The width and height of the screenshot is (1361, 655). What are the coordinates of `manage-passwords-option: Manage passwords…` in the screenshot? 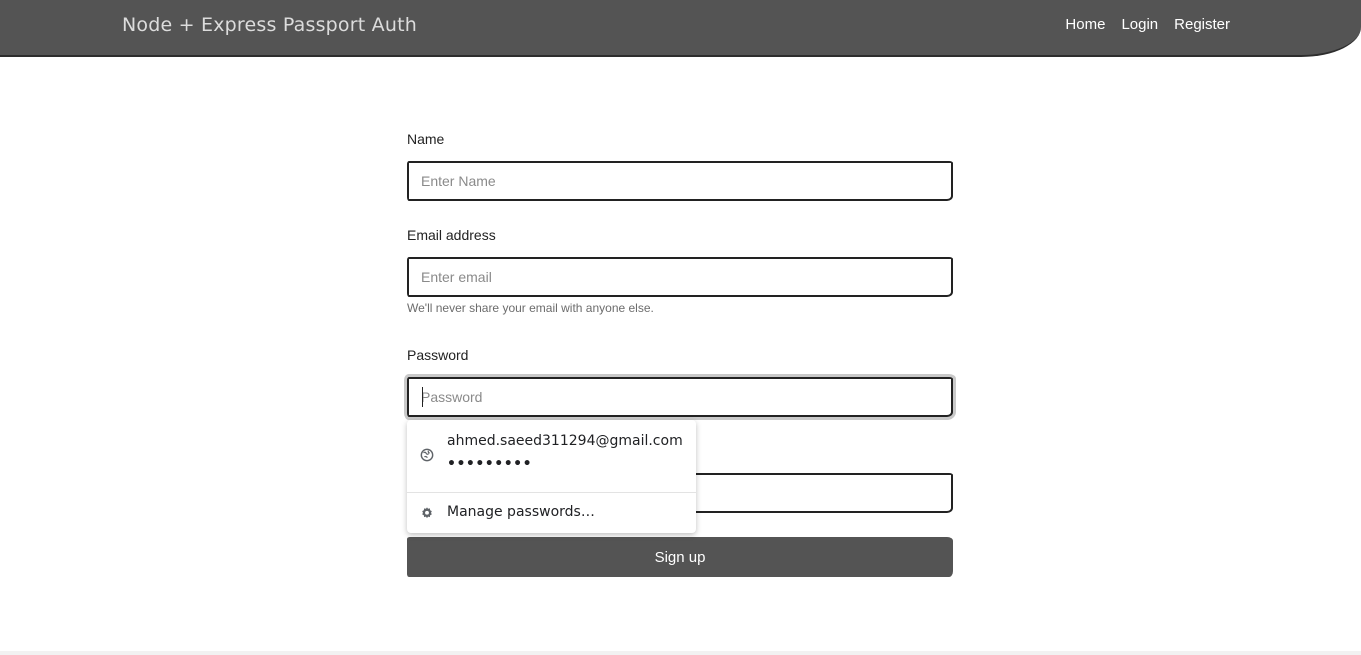 It's located at (551, 513).